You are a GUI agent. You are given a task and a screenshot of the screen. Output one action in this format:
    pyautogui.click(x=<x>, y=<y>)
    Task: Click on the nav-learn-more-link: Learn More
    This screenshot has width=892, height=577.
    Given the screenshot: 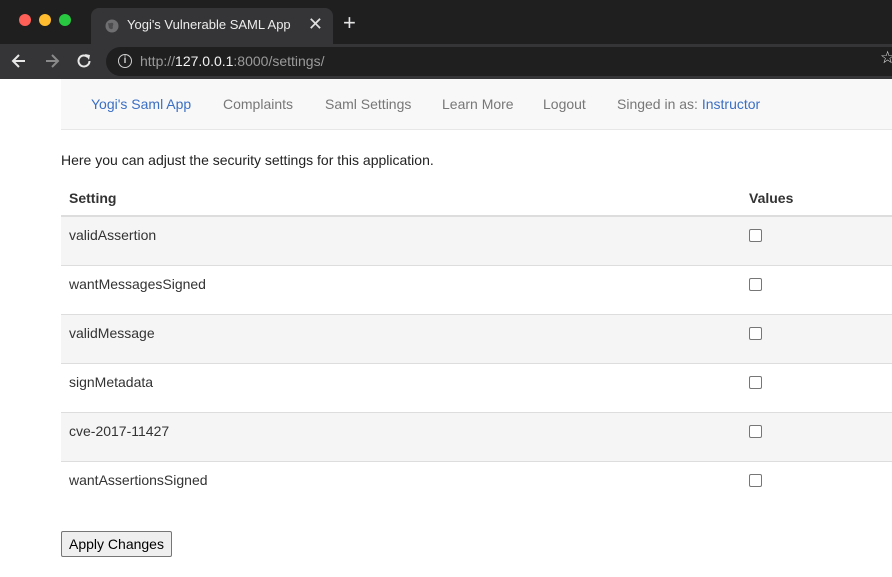 What is the action you would take?
    pyautogui.click(x=478, y=104)
    